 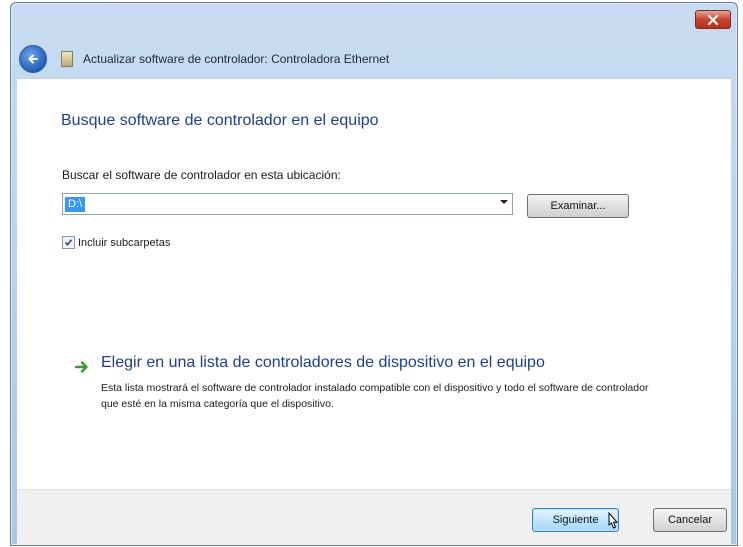 I want to click on back-arrow-icon, so click(x=33, y=59).